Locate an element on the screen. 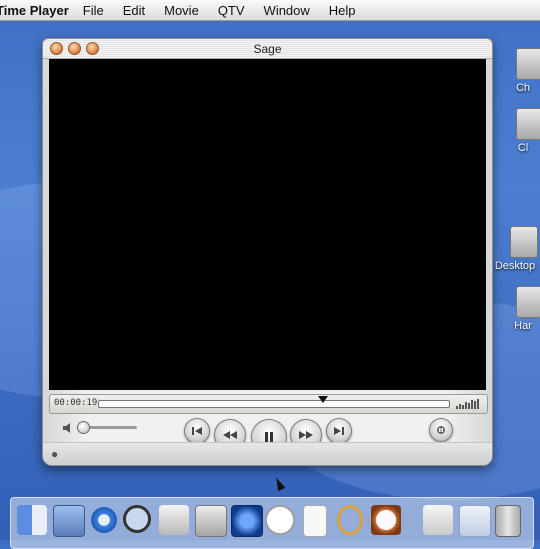 This screenshot has width=540, height=549. mouse-cursor-icon is located at coordinates (279, 483).